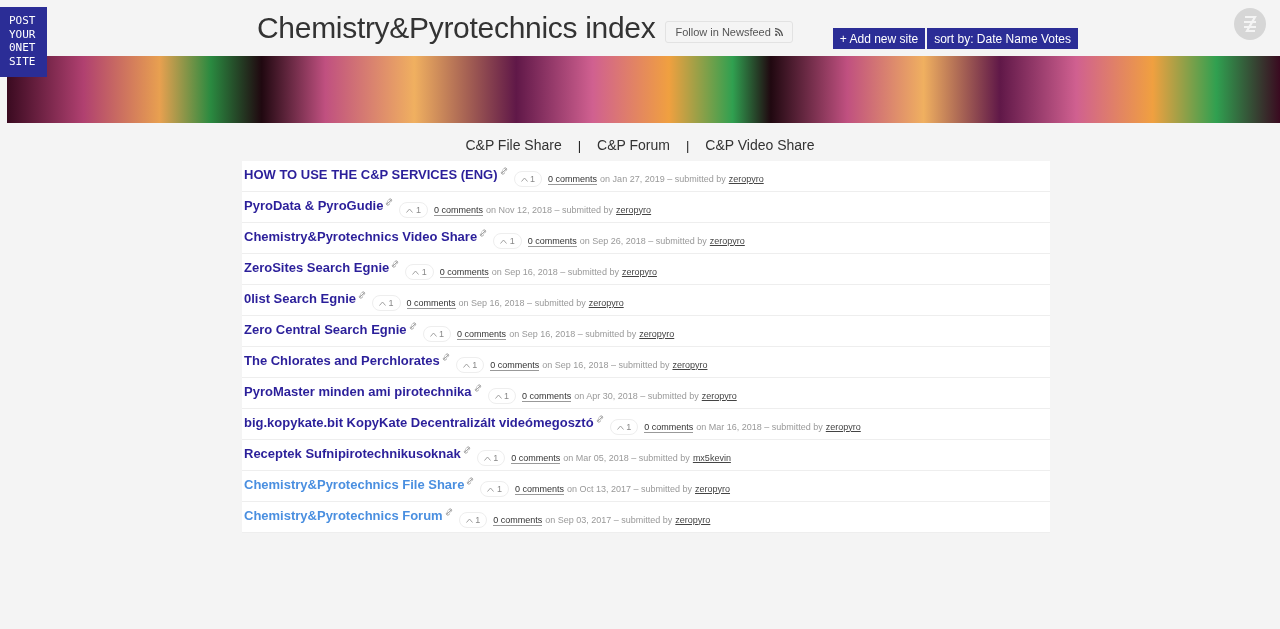 The image size is (1280, 629). I want to click on post-date: on Sep 03, 2017 – submitted by, so click(609, 520).